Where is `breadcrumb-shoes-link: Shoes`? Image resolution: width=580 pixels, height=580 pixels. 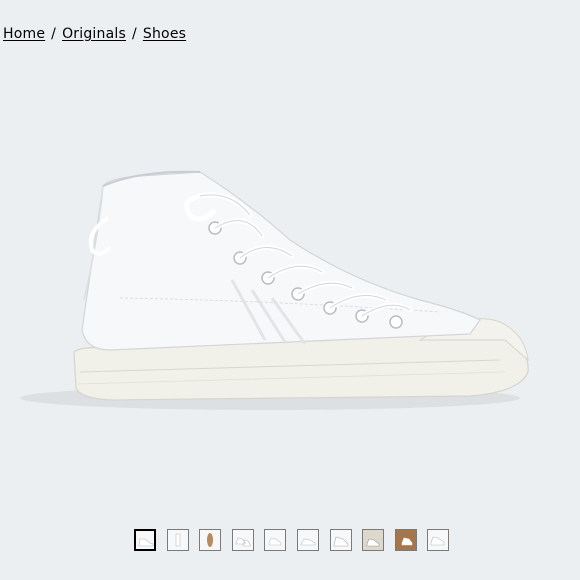 breadcrumb-shoes-link: Shoes is located at coordinates (164, 34).